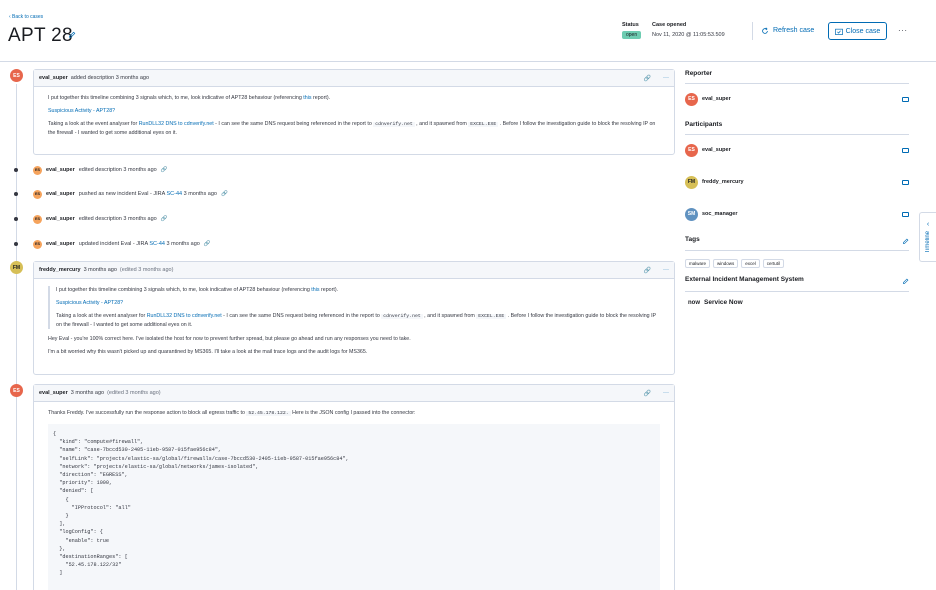 The width and height of the screenshot is (936, 590). Describe the element at coordinates (797, 182) in the screenshot. I see `participant-item: FM freddy_mercury` at that location.